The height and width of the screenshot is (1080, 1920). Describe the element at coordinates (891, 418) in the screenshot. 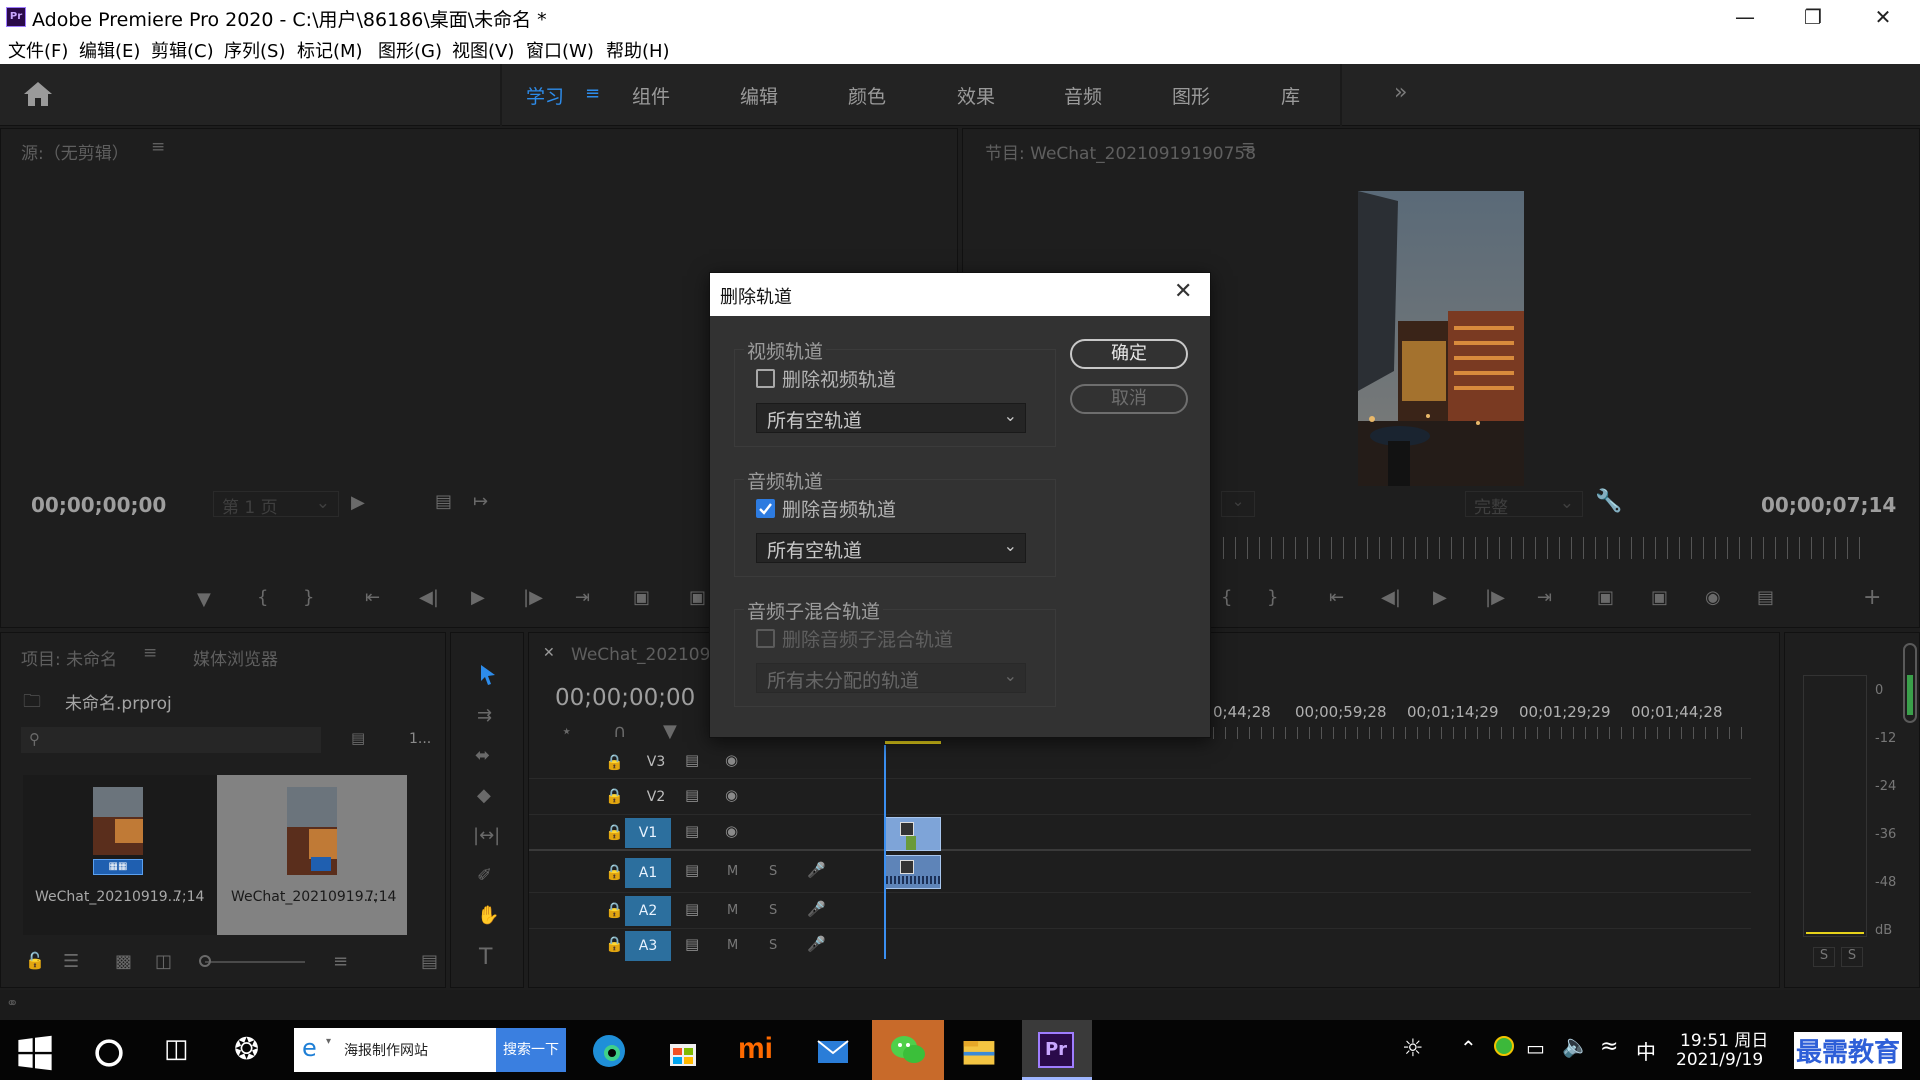

I see `video-track-select: 所有空轨道 ⌄` at that location.